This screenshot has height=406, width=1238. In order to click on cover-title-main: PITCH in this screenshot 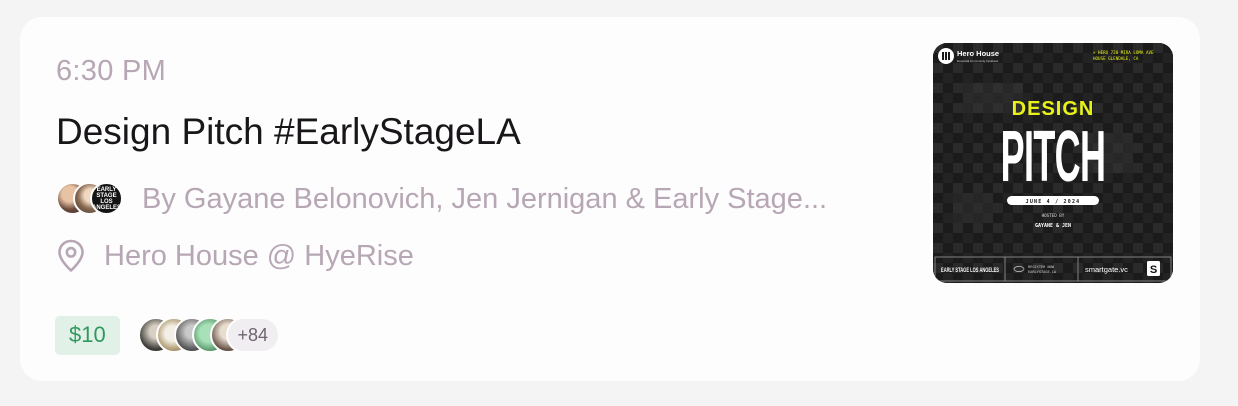, I will do `click(1053, 156)`.